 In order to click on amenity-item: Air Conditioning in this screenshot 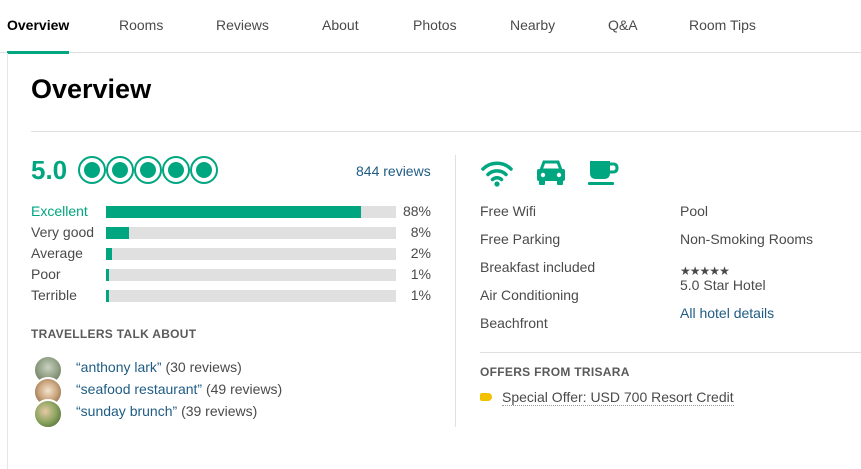, I will do `click(529, 295)`.